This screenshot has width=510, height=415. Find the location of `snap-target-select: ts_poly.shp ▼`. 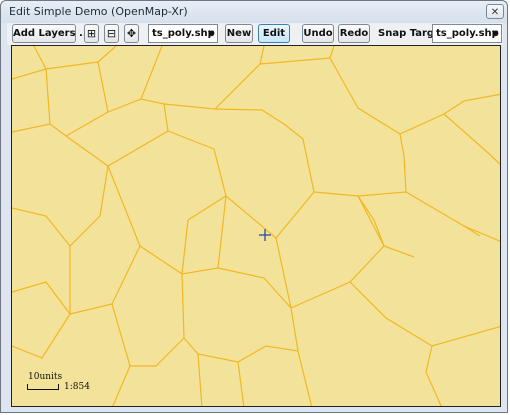

snap-target-select: ts_poly.shp ▼ is located at coordinates (467, 33).